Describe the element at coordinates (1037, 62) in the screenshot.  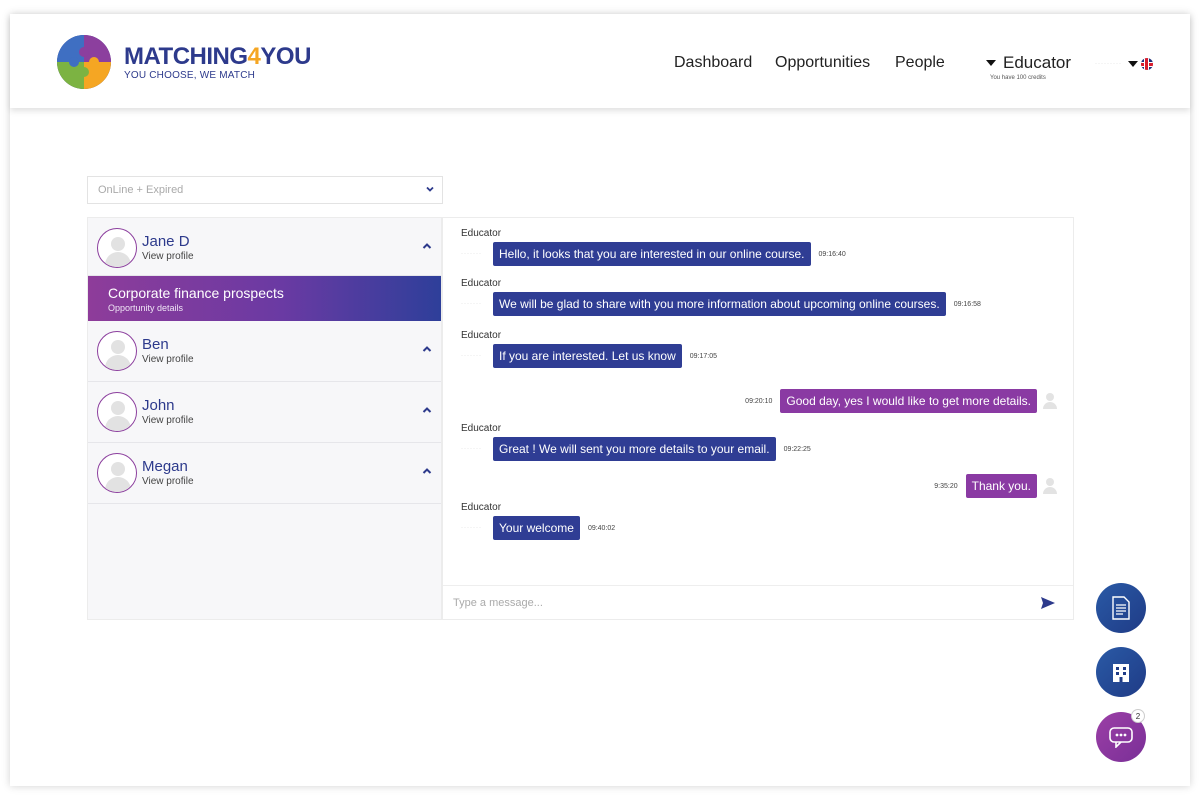
I see `role-label: Educator` at that location.